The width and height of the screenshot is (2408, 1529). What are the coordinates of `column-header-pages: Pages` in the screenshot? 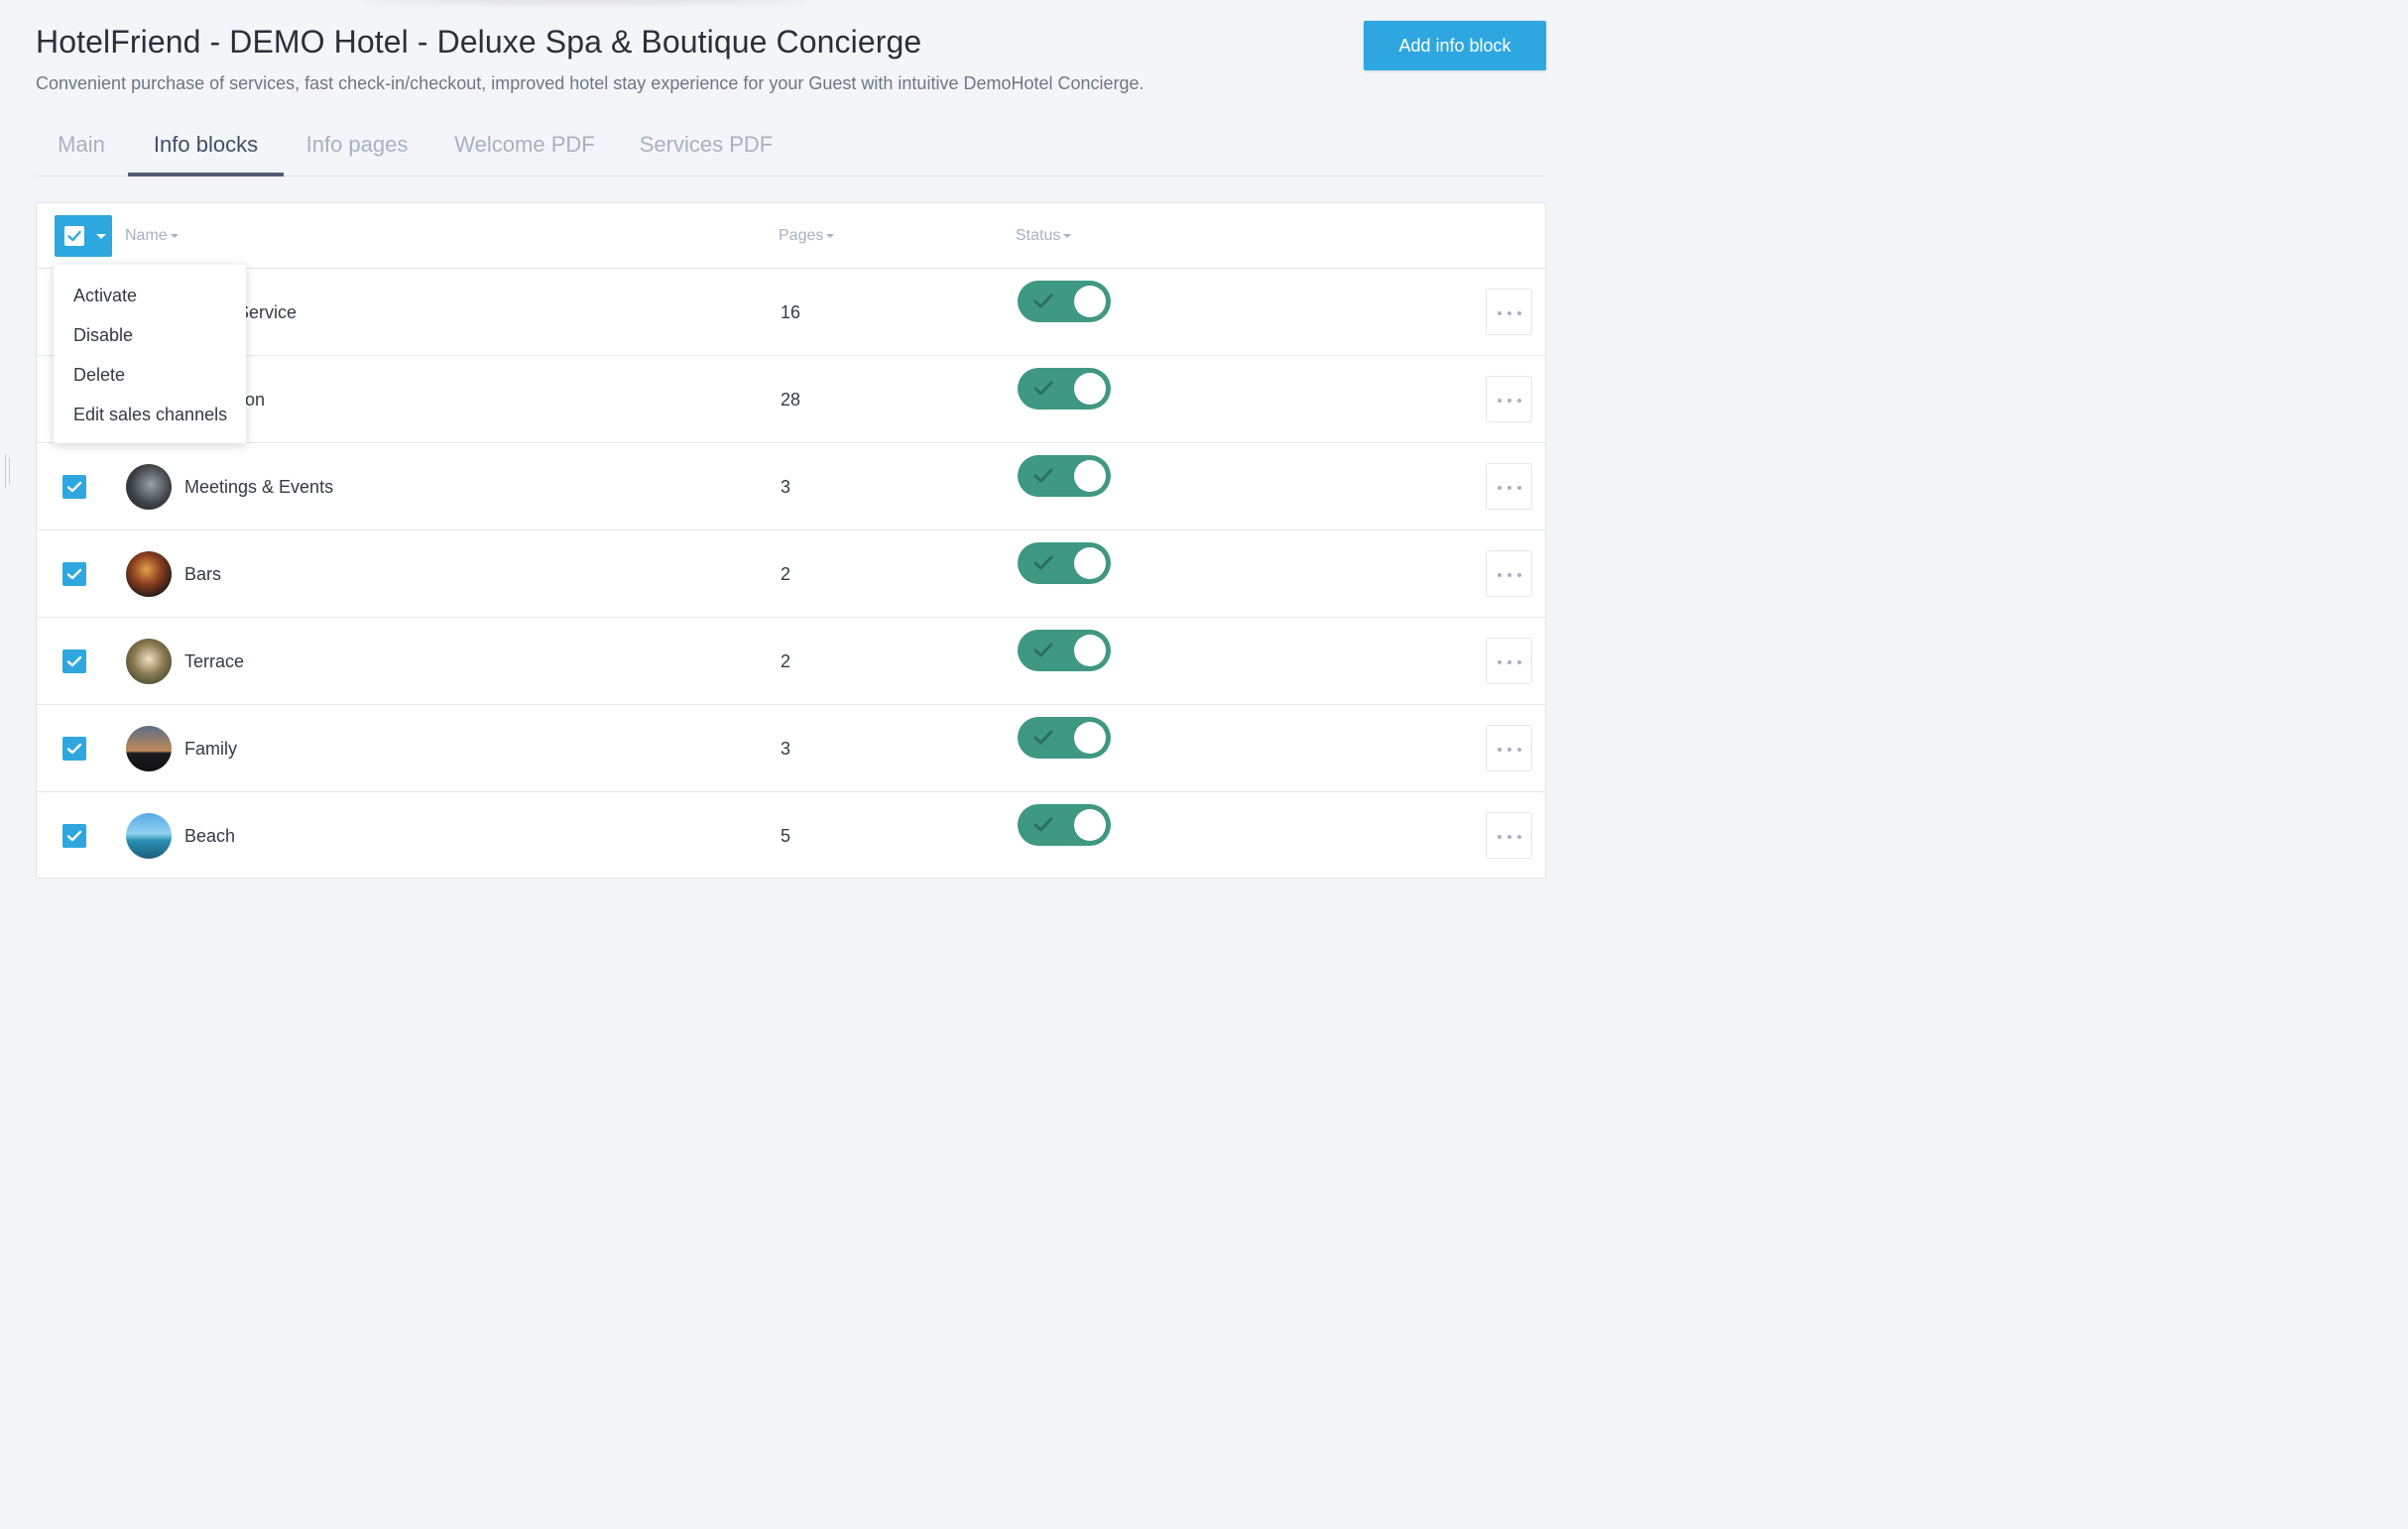 It's located at (807, 236).